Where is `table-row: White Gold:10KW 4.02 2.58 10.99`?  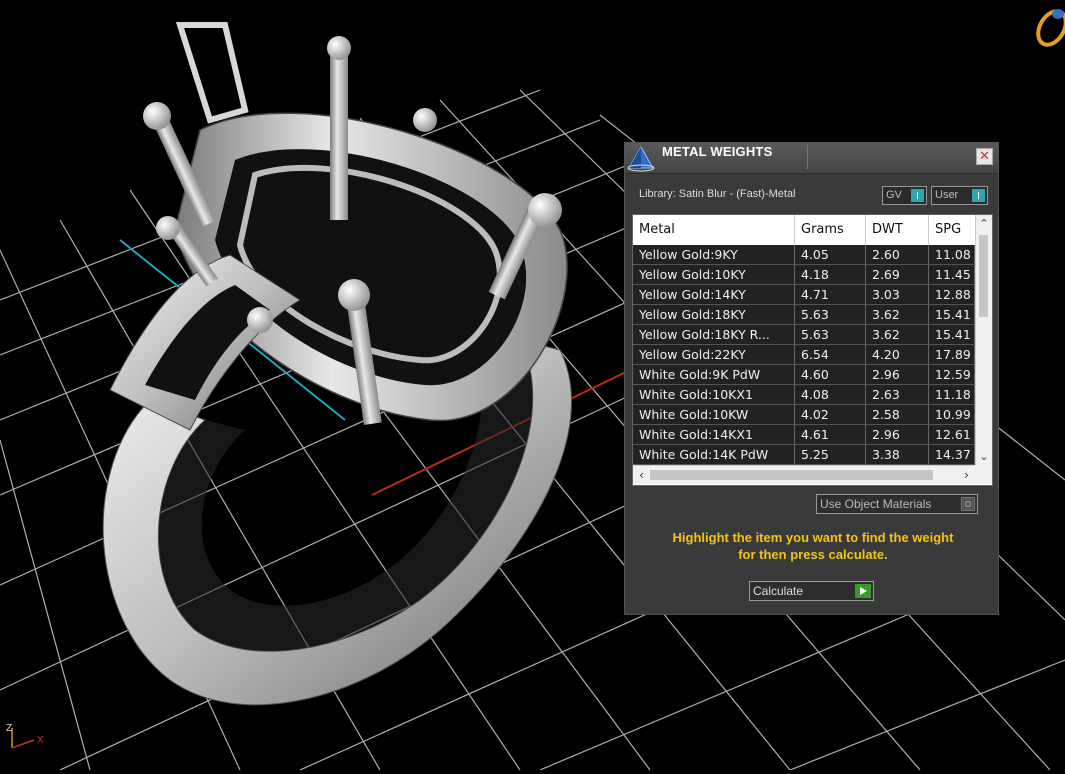 table-row: White Gold:10KW 4.02 2.58 10.99 is located at coordinates (804, 415).